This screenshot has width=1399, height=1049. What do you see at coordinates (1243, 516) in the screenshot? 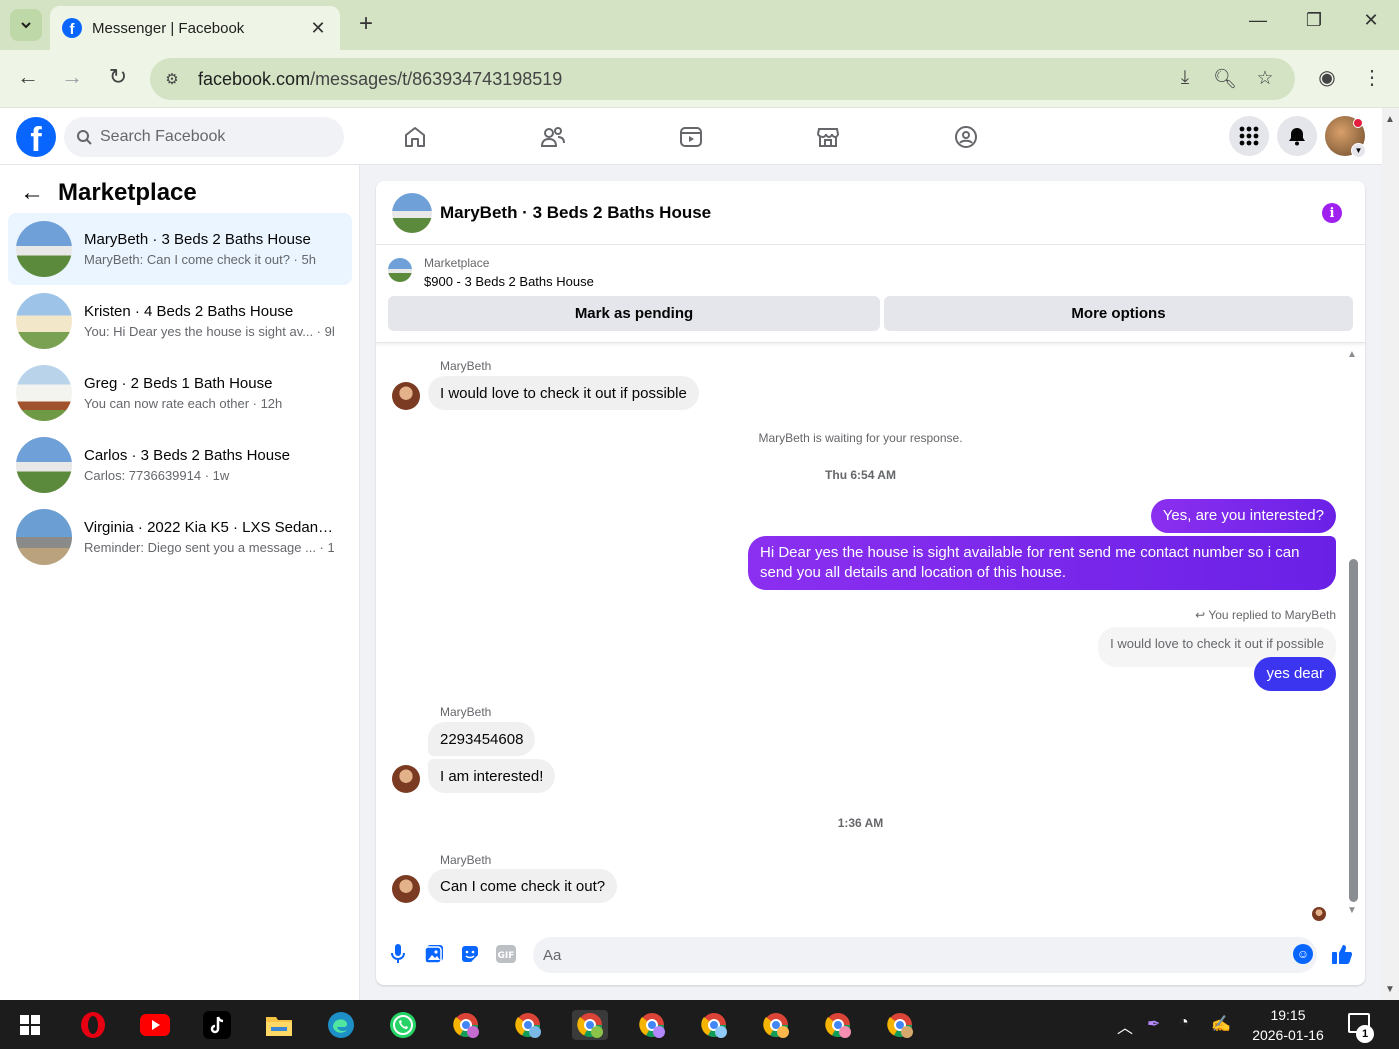
I see `message-bubble-outgoing: Yes, are you interested?` at bounding box center [1243, 516].